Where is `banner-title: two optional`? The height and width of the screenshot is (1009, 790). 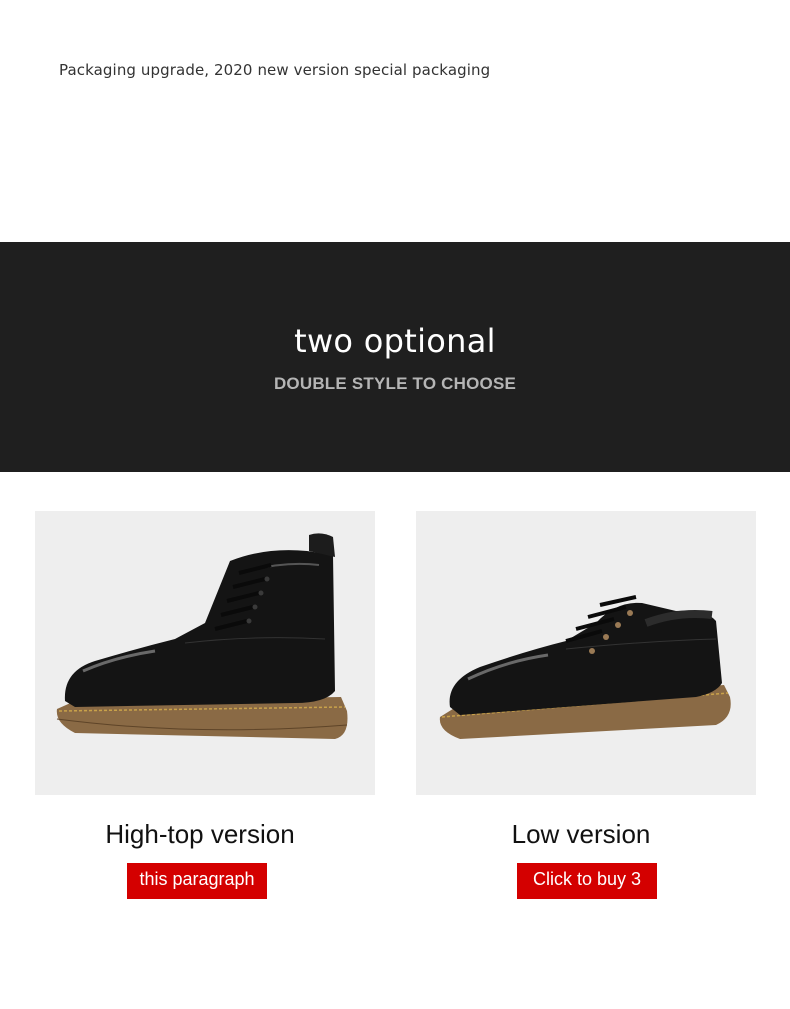 banner-title: two optional is located at coordinates (395, 341).